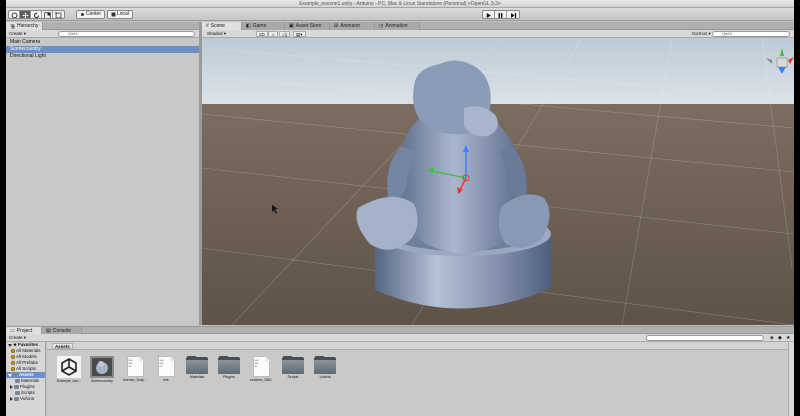 Image resolution: width=800 pixels, height=416 pixels. What do you see at coordinates (58, 14) in the screenshot?
I see `rect-tool-button` at bounding box center [58, 14].